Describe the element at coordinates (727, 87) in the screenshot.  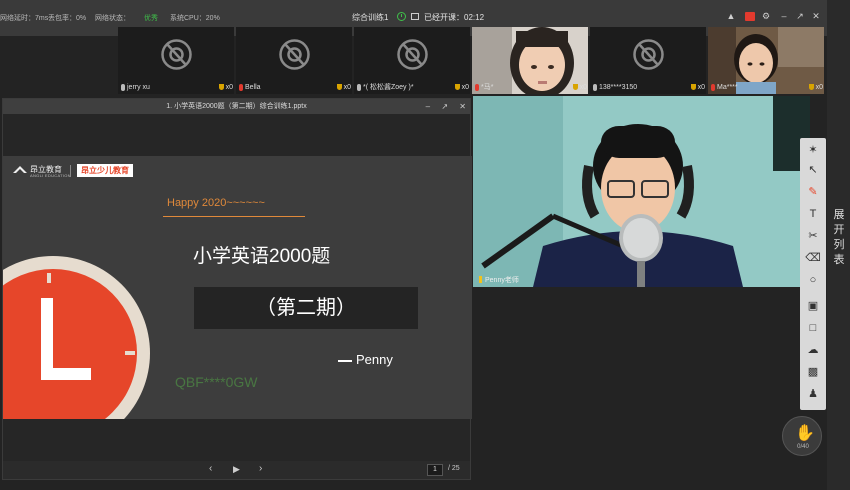
I see `student-name: Ma****` at that location.